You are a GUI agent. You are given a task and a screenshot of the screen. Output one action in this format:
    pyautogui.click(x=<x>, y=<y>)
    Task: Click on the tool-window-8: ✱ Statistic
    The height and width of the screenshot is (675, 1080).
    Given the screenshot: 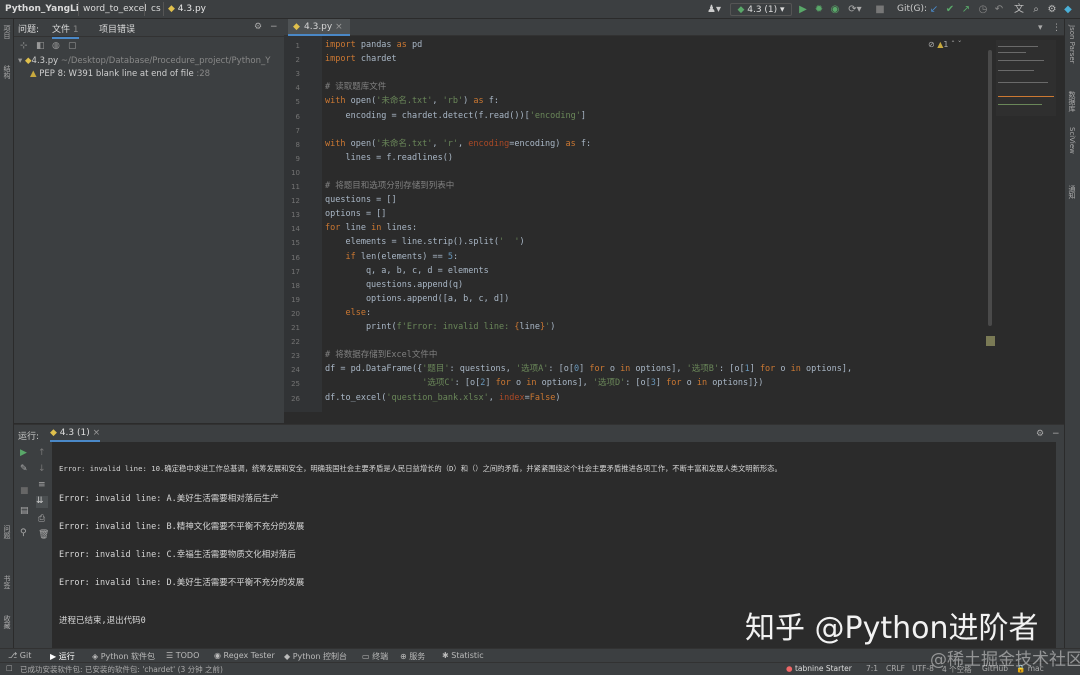 What is the action you would take?
    pyautogui.click(x=463, y=655)
    